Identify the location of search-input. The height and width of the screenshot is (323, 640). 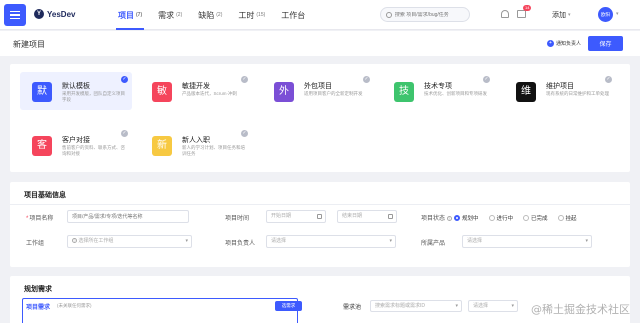
(431, 14).